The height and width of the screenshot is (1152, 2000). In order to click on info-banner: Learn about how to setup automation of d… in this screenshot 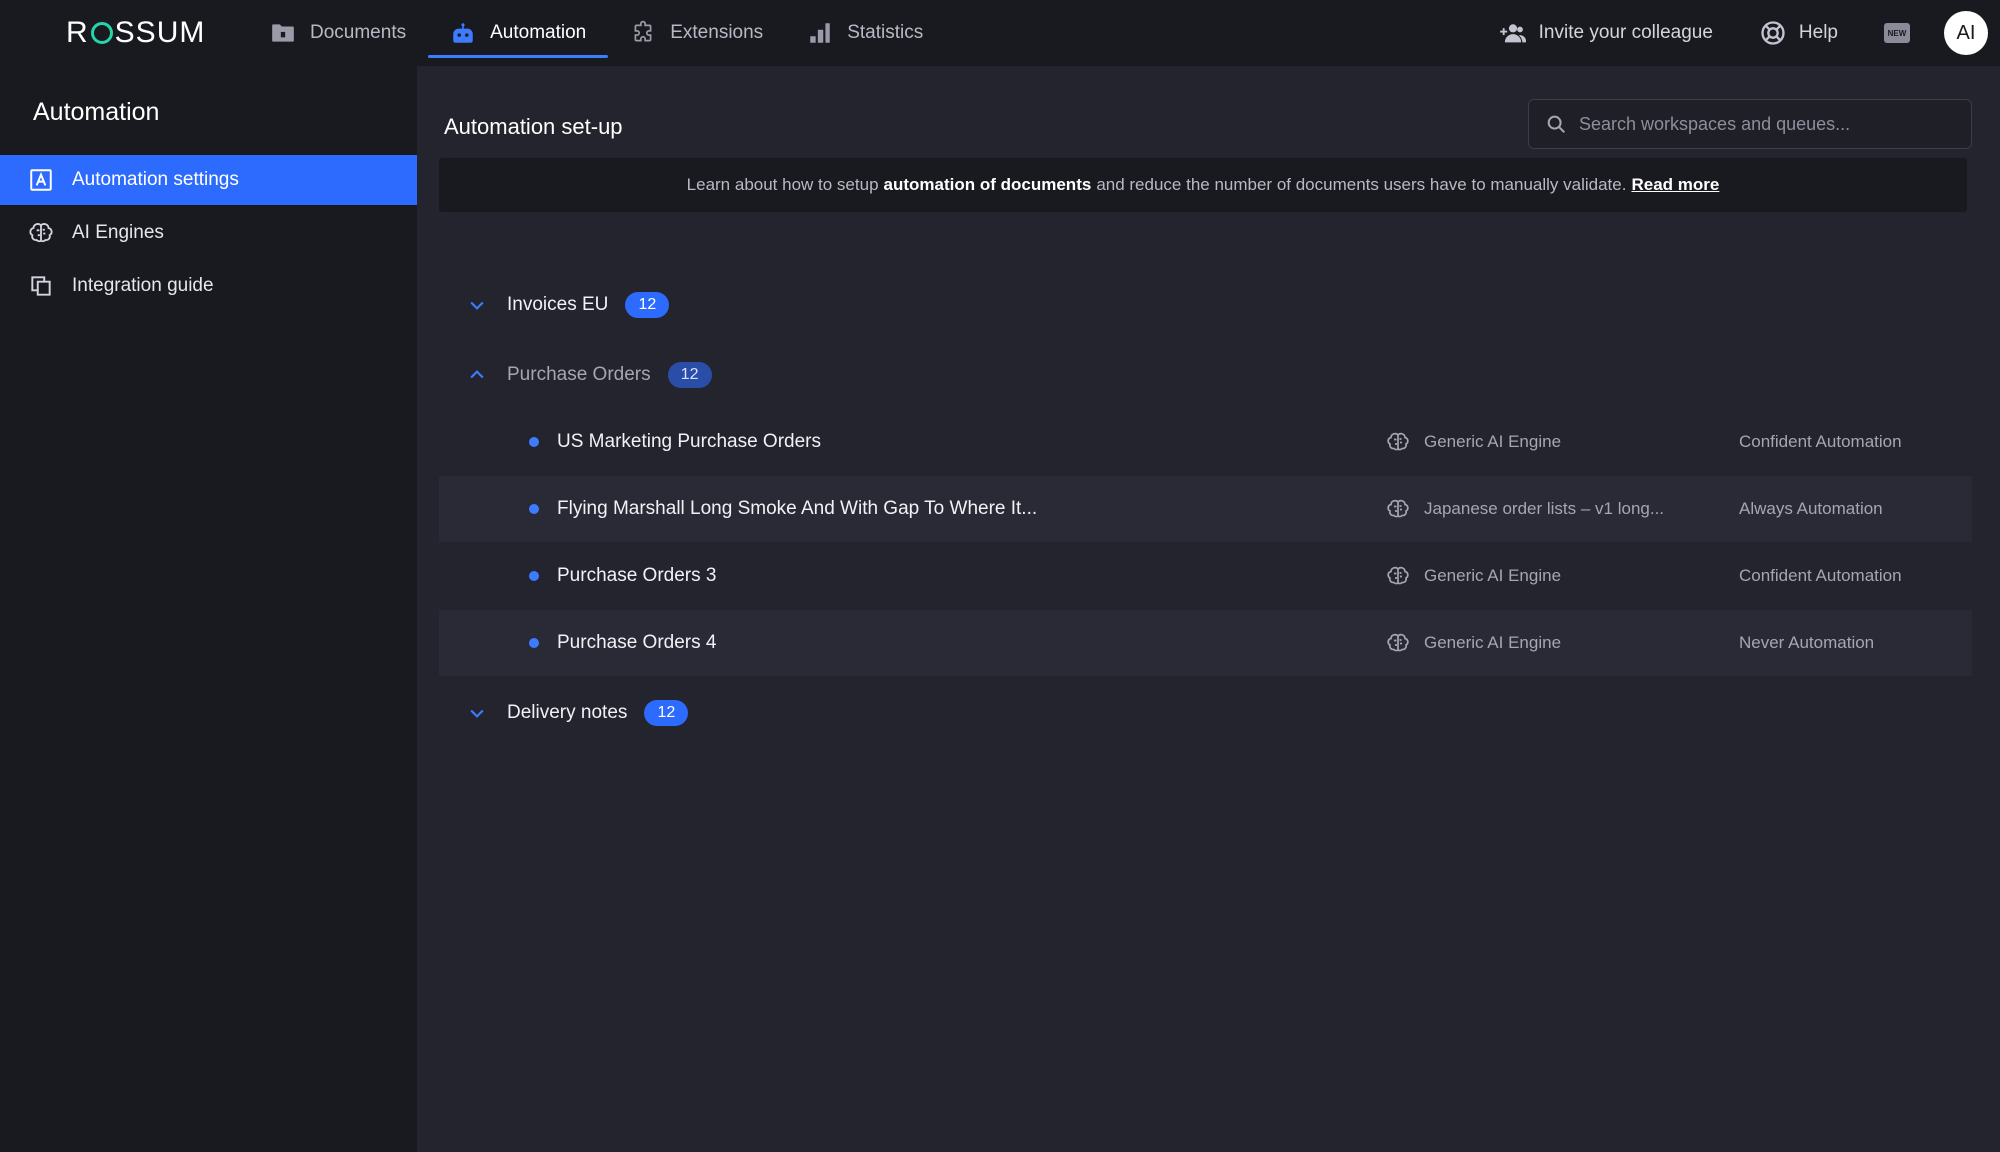, I will do `click(1203, 185)`.